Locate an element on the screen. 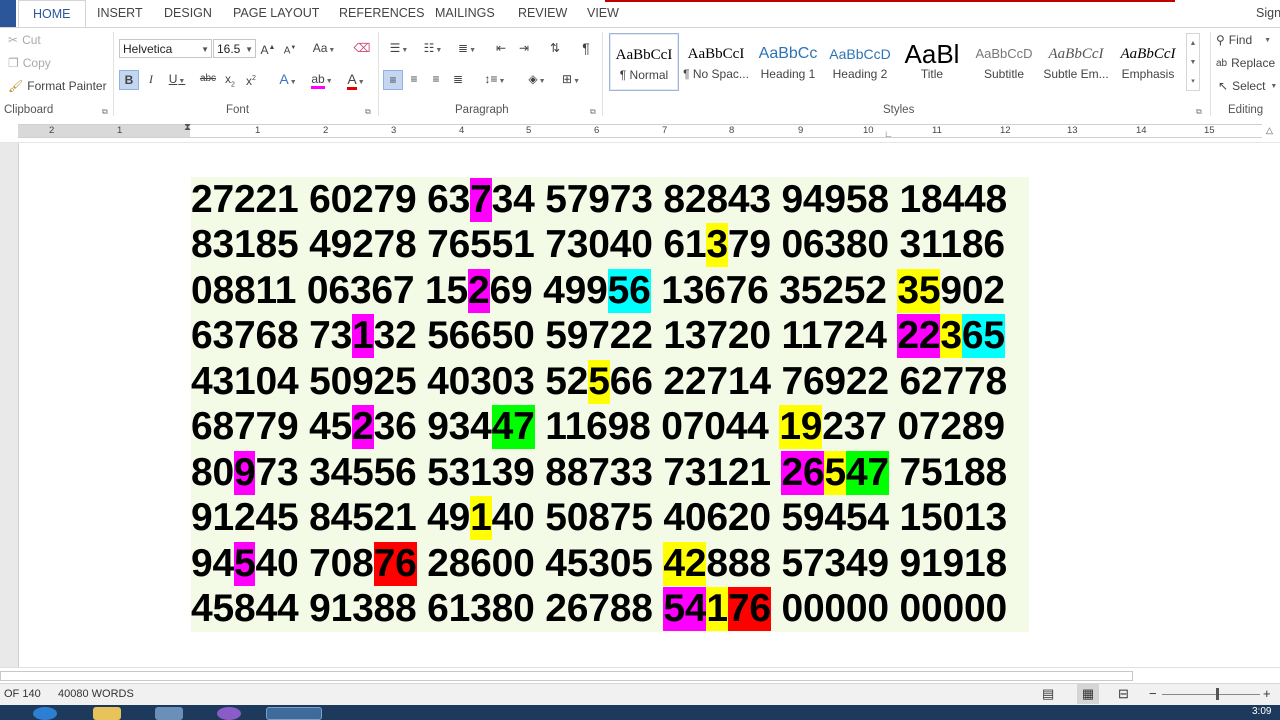  strikethrough-icon: abc is located at coordinates (208, 79).